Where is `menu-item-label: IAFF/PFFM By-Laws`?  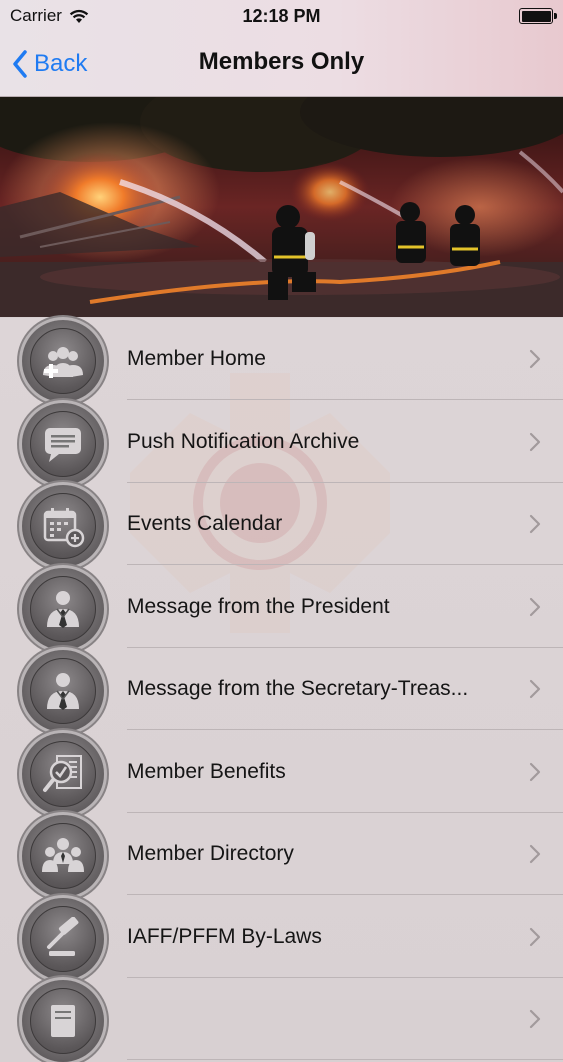
menu-item-label: IAFF/PFFM By-Laws is located at coordinates (224, 936).